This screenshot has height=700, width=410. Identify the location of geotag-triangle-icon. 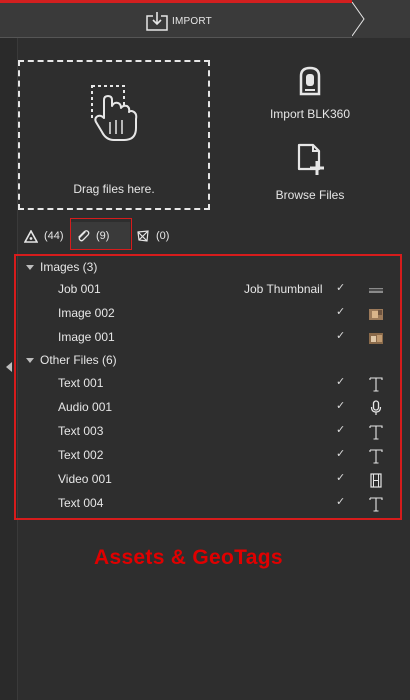
(31, 236).